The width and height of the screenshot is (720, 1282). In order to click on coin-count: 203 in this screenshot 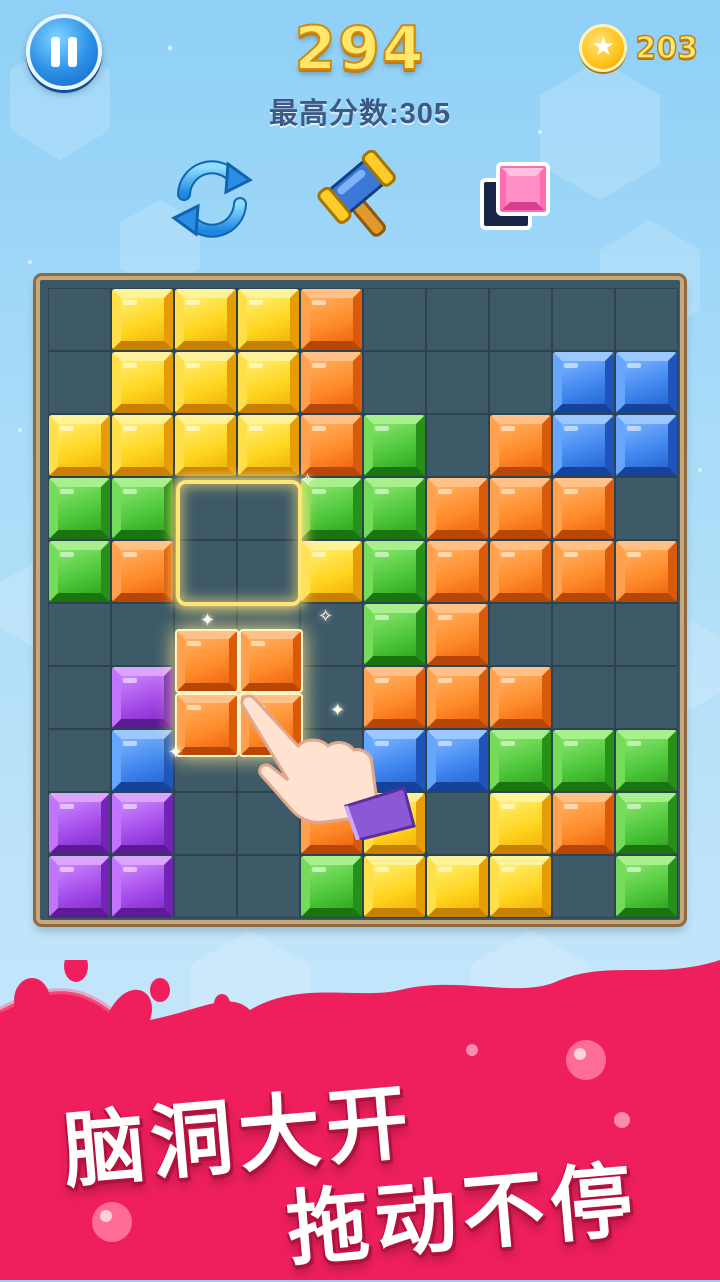, I will do `click(667, 48)`.